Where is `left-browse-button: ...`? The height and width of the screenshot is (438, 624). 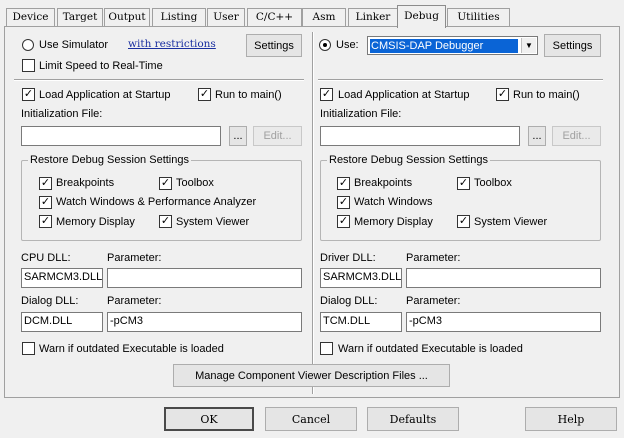 left-browse-button: ... is located at coordinates (238, 136).